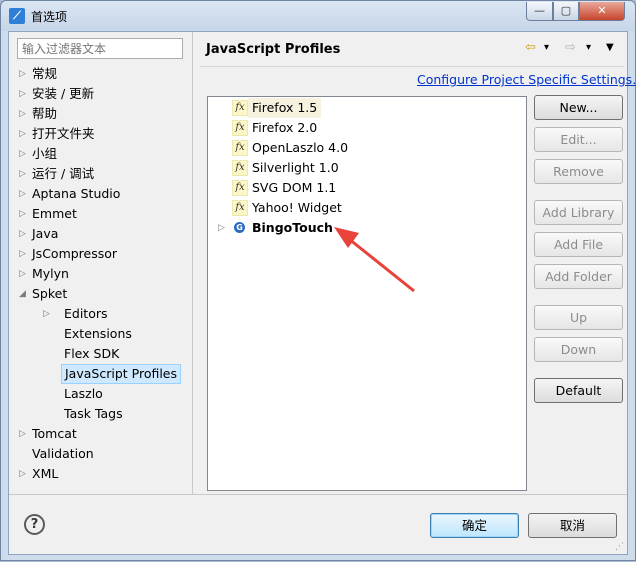  I want to click on annotation-arrow-shaft, so click(381, 265).